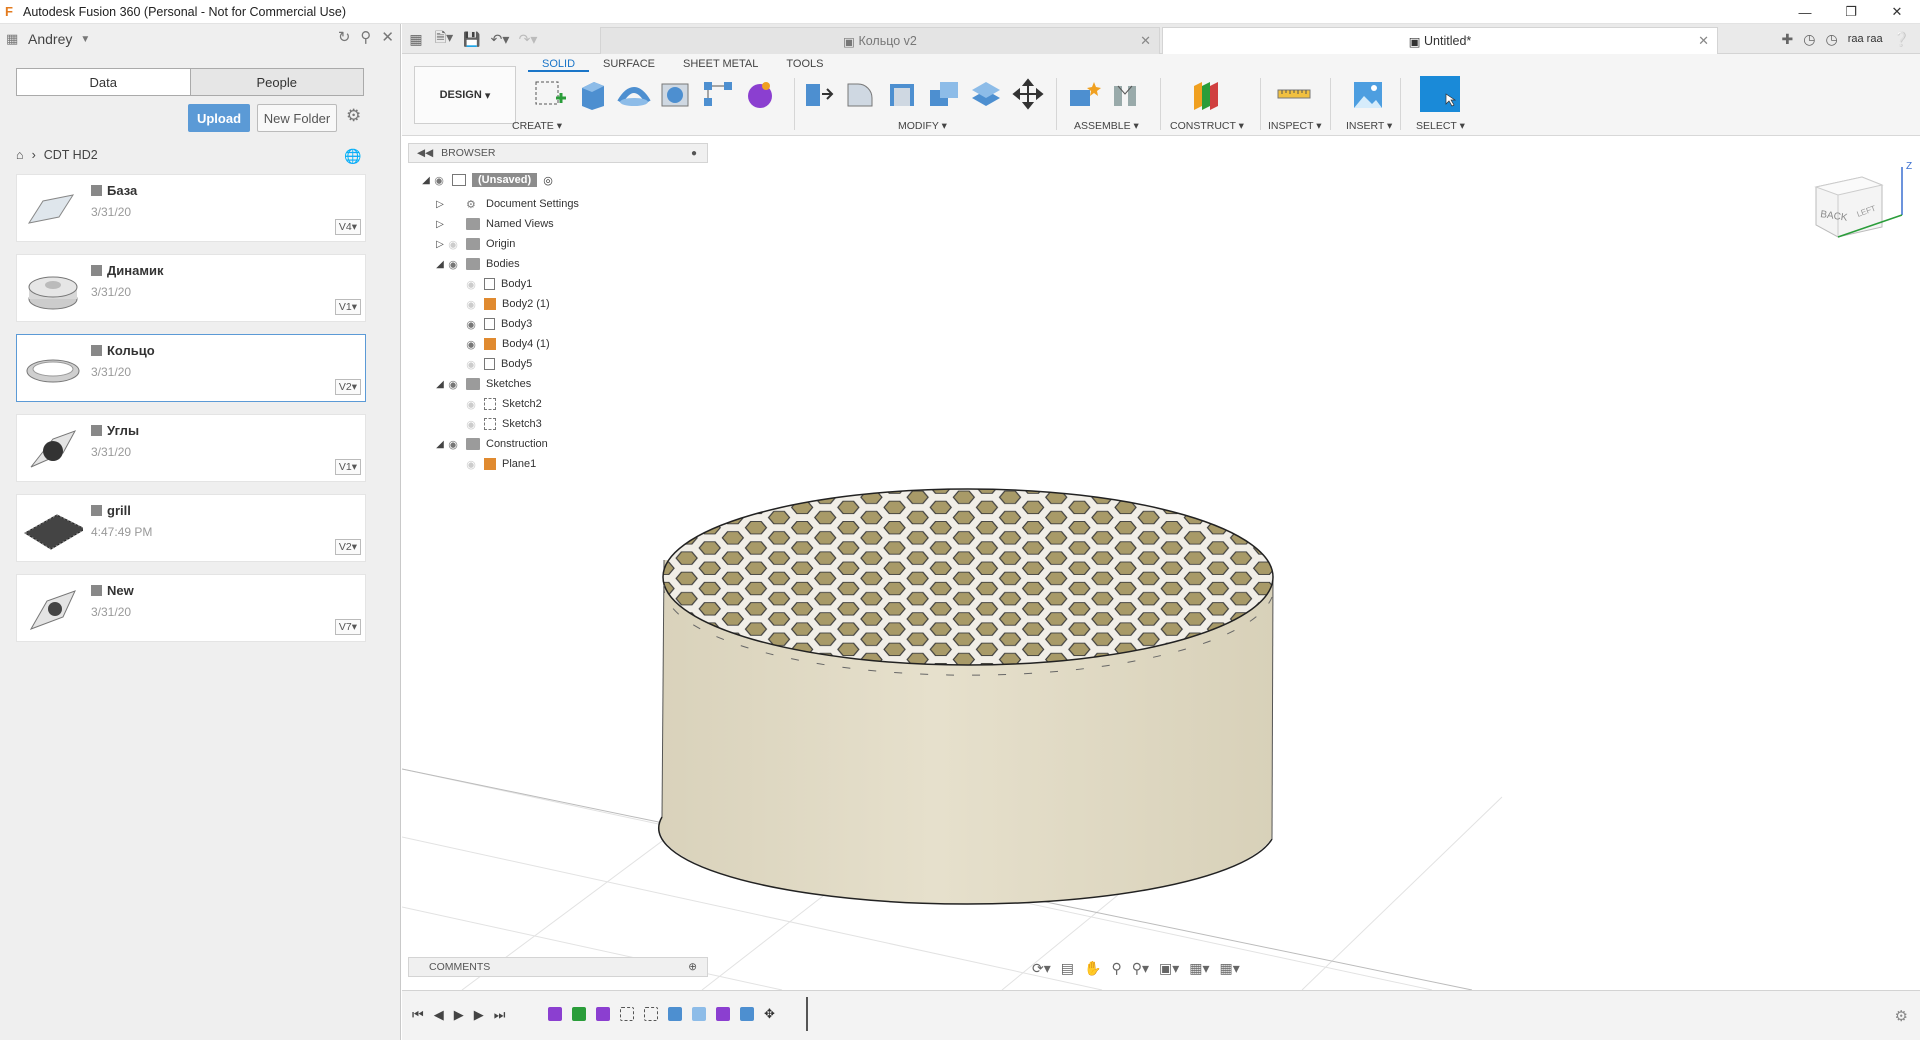 The height and width of the screenshot is (1040, 1920). I want to click on minimize-icon: —, so click(1805, 12).